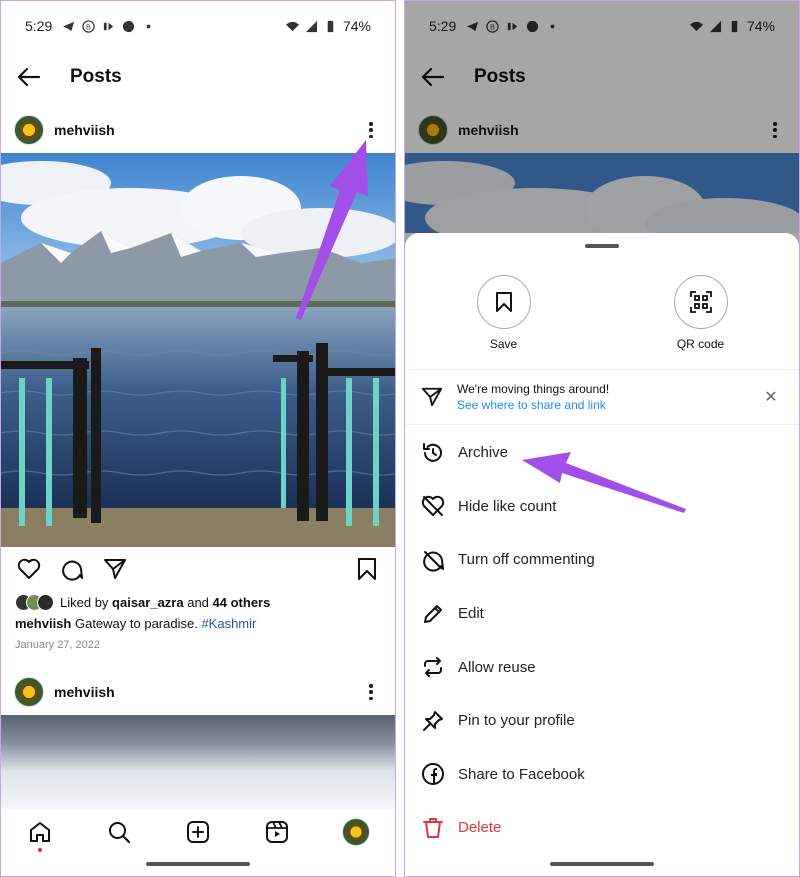  What do you see at coordinates (533, 405) in the screenshot?
I see `notice-link: See where to share and link` at bounding box center [533, 405].